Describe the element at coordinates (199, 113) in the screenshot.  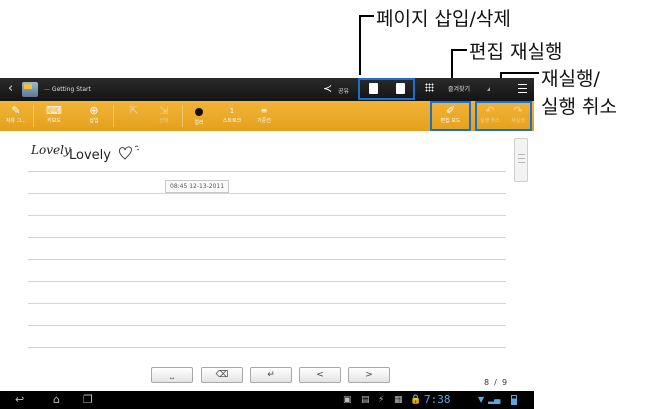
I see `color-icon` at that location.